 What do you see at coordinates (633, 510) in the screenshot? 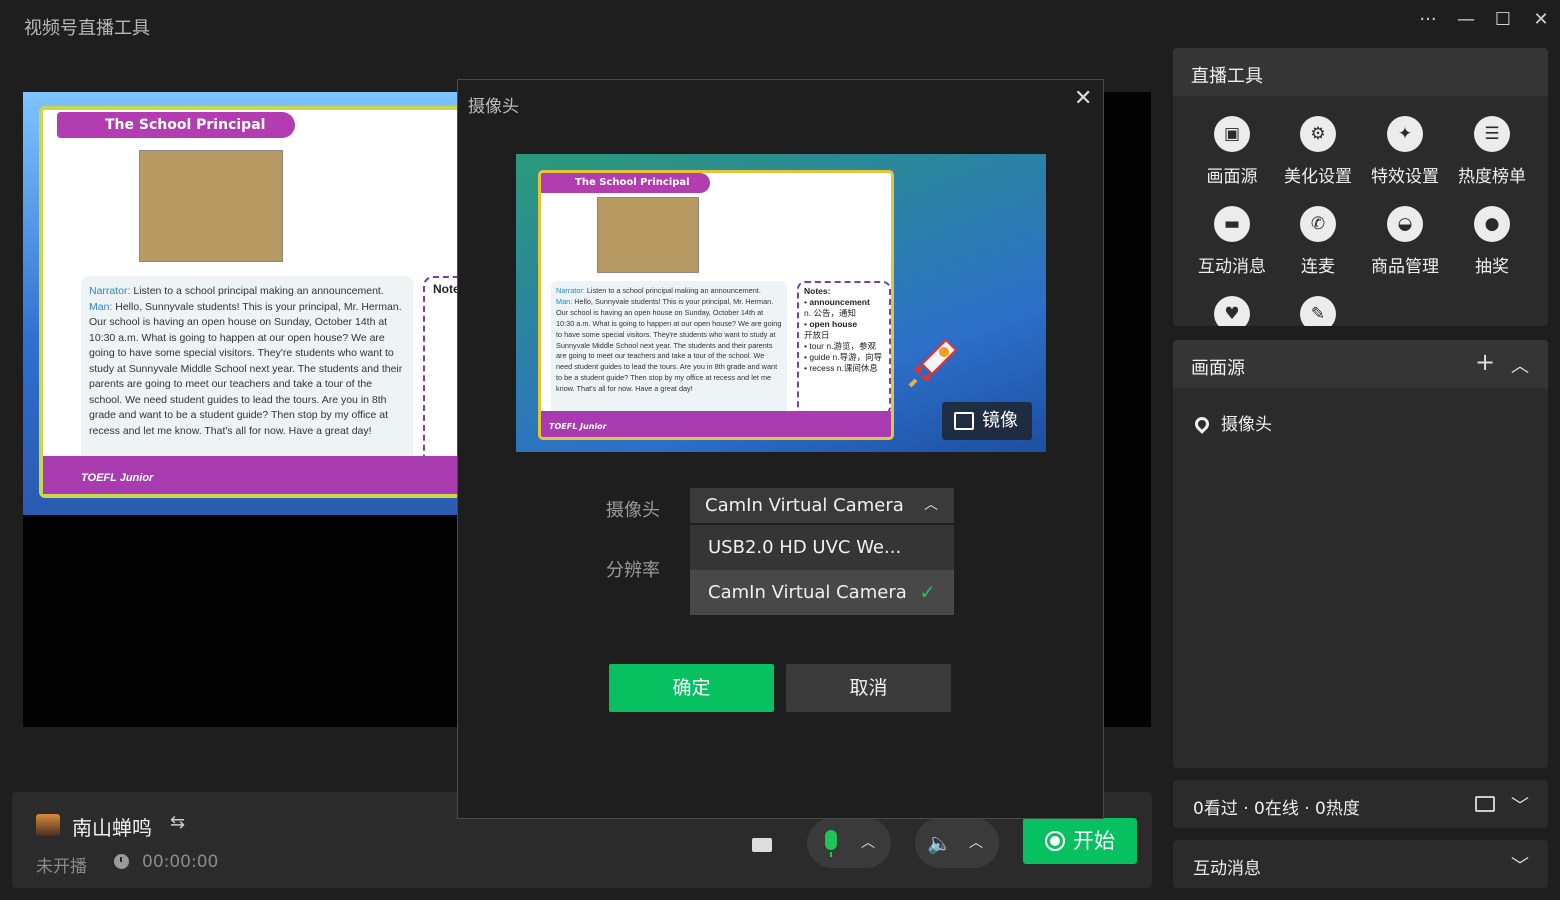
I see `camera-label: 摄像头` at bounding box center [633, 510].